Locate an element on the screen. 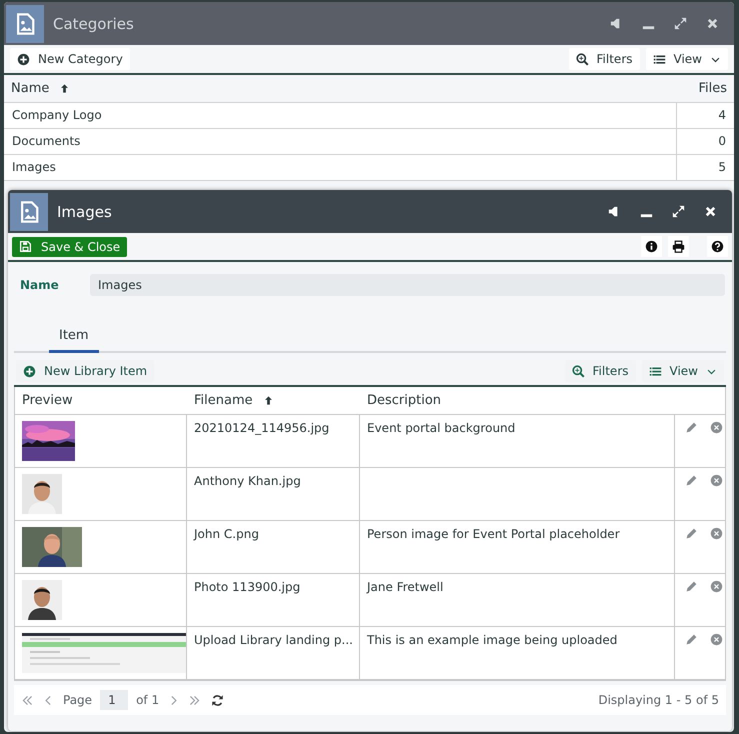 The image size is (739, 734). table-cell: Event portal background is located at coordinates (517, 441).